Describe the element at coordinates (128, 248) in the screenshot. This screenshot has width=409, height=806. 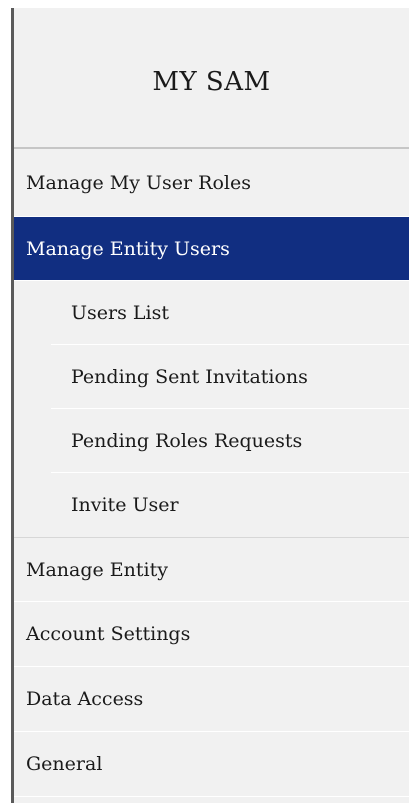
I see `sidebar-item-label: Manage Entity Users` at that location.